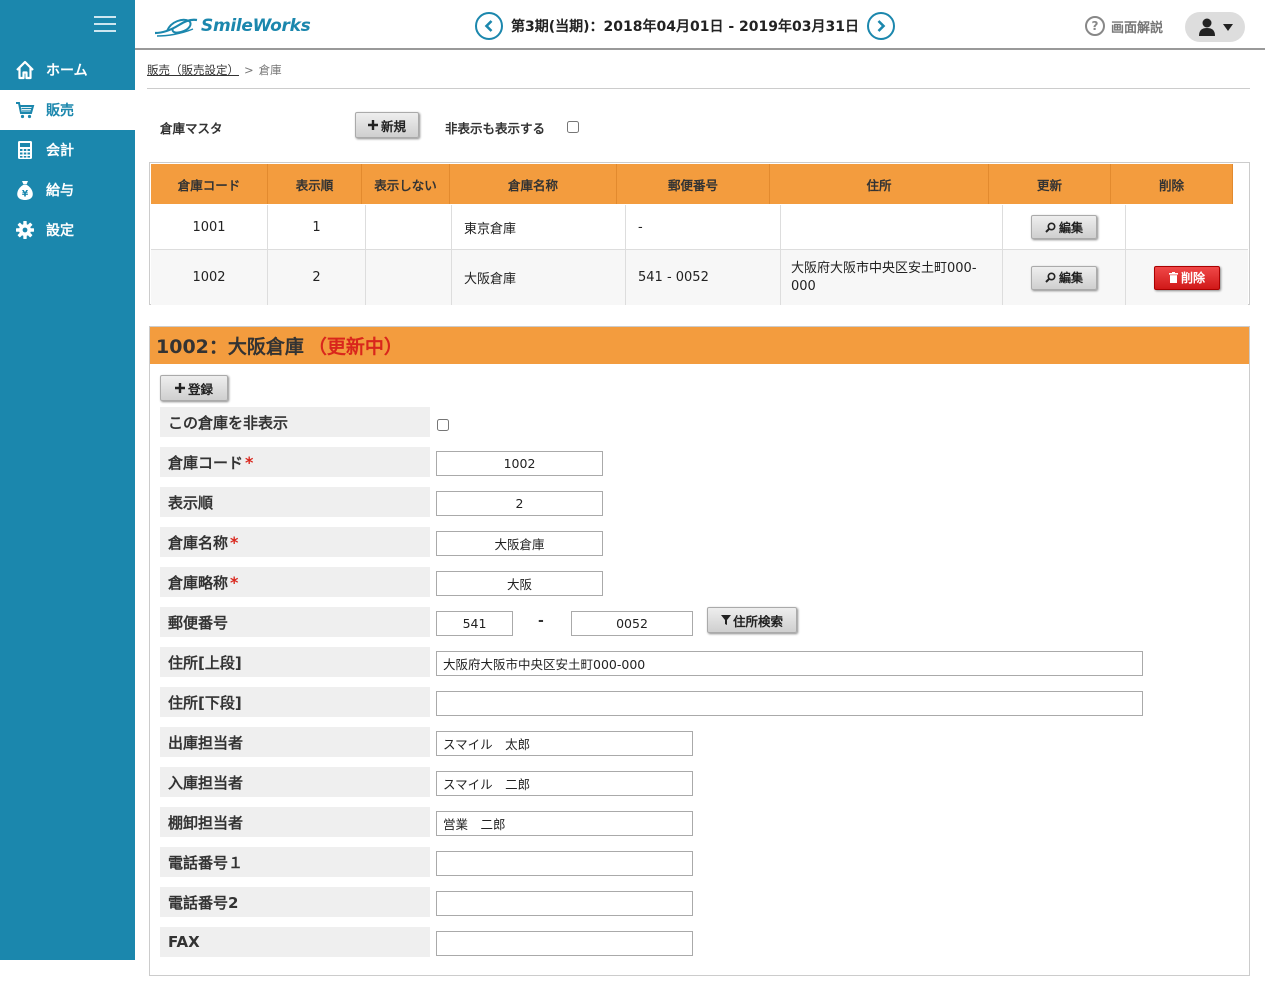 This screenshot has width=1265, height=996. I want to click on field-label-text: 入庫担当者, so click(206, 782).